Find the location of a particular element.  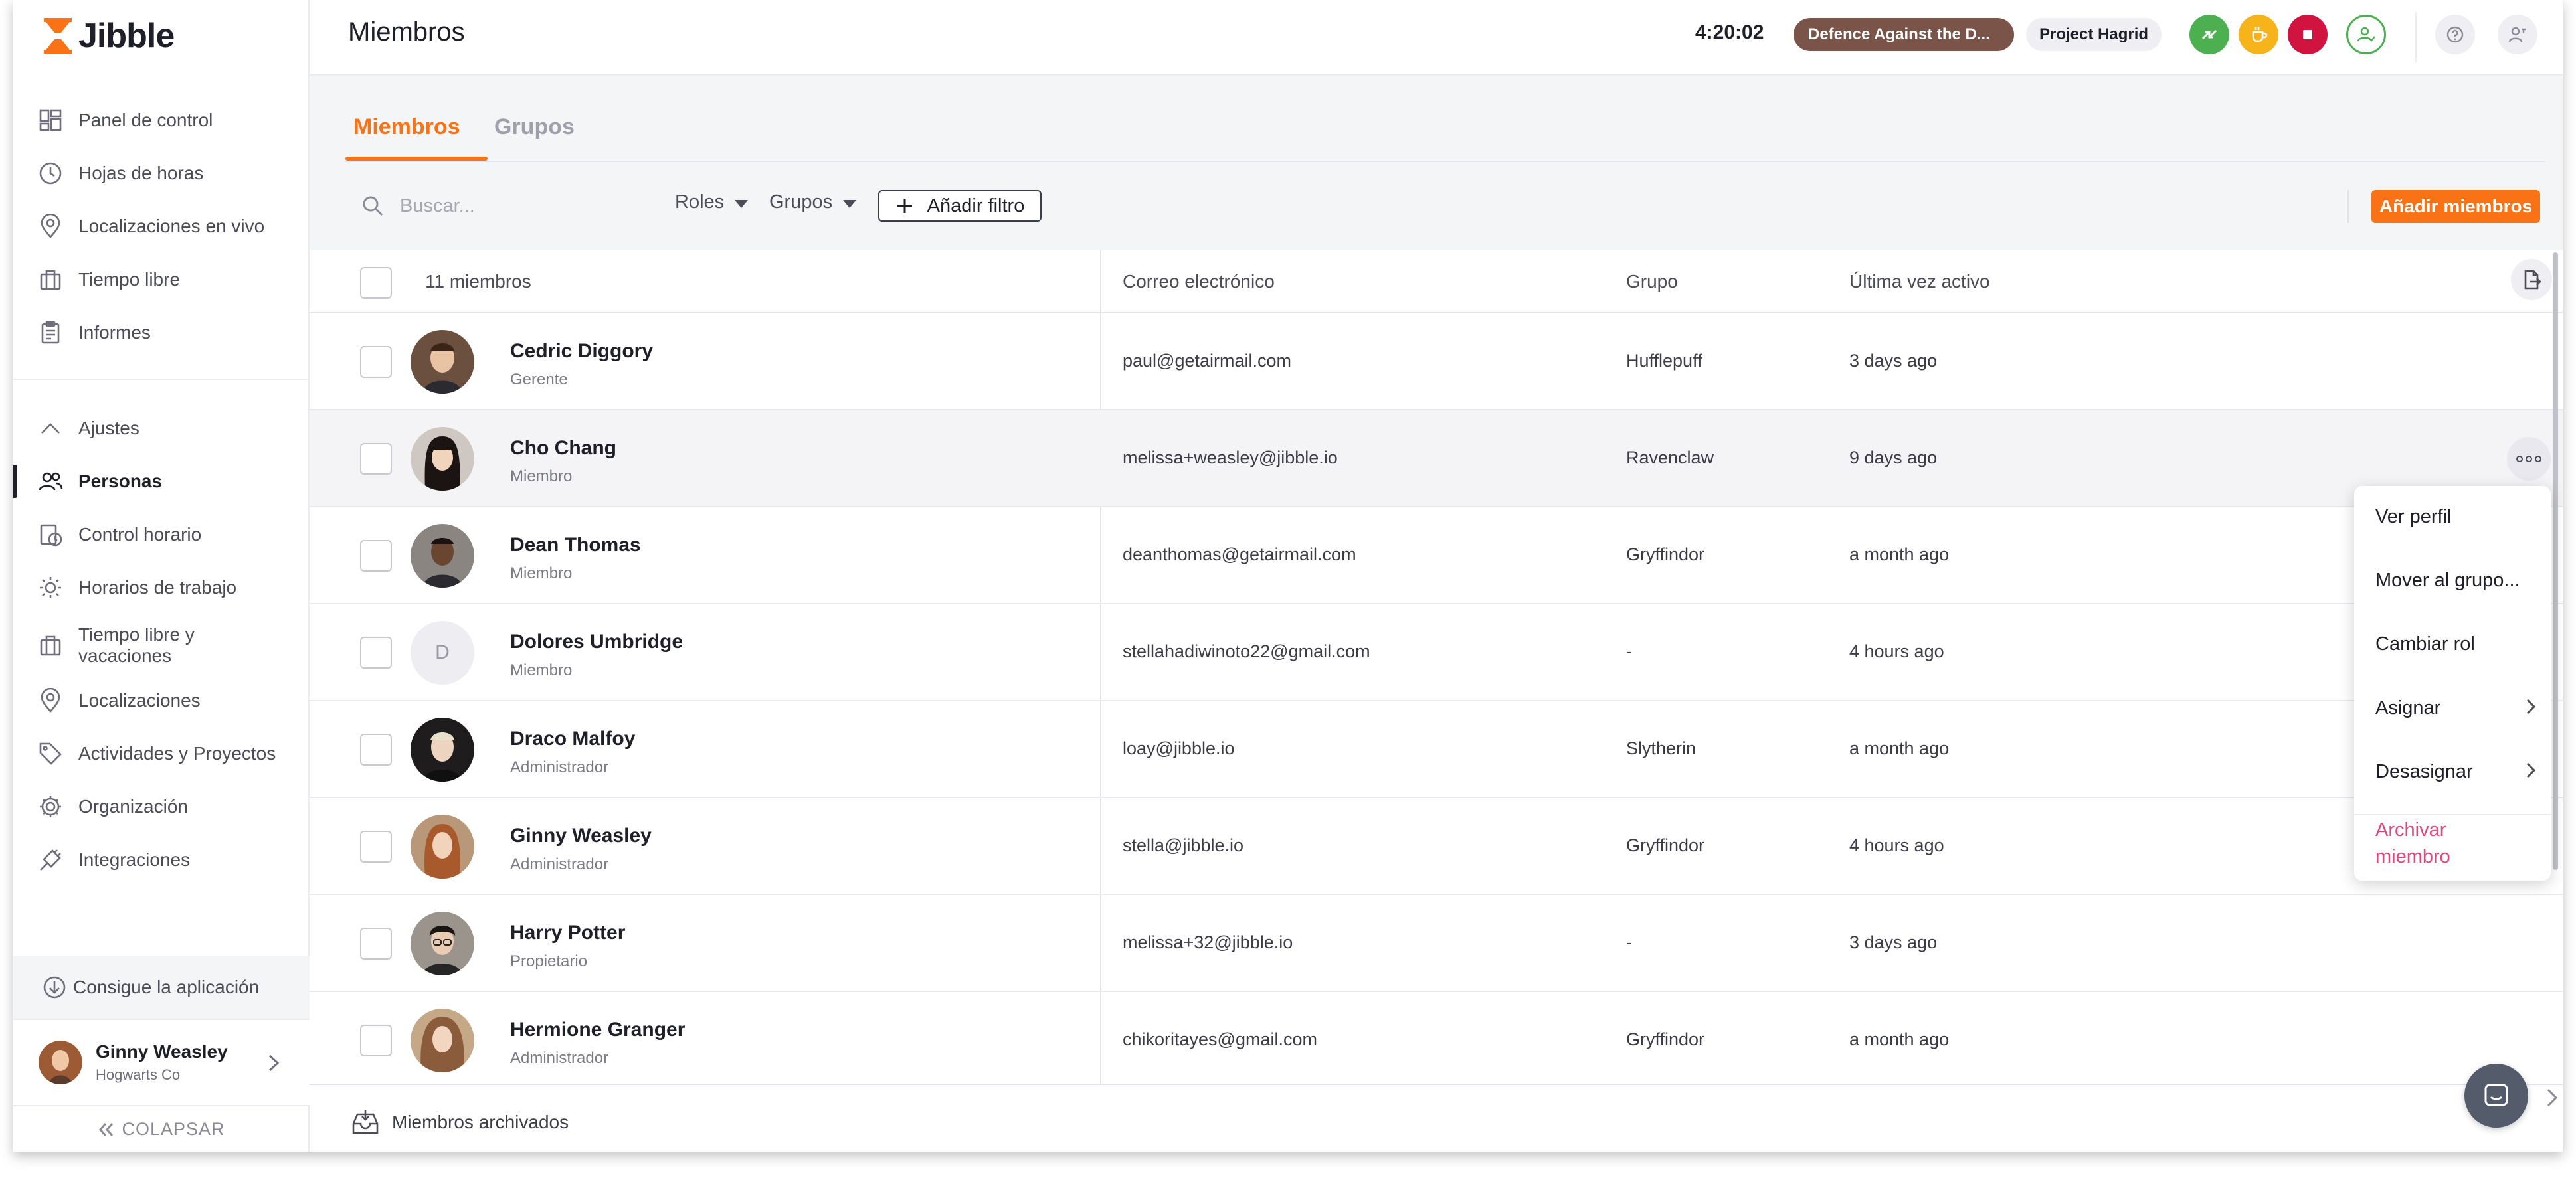

groups-filter-dropdown: Grupos is located at coordinates (813, 202).